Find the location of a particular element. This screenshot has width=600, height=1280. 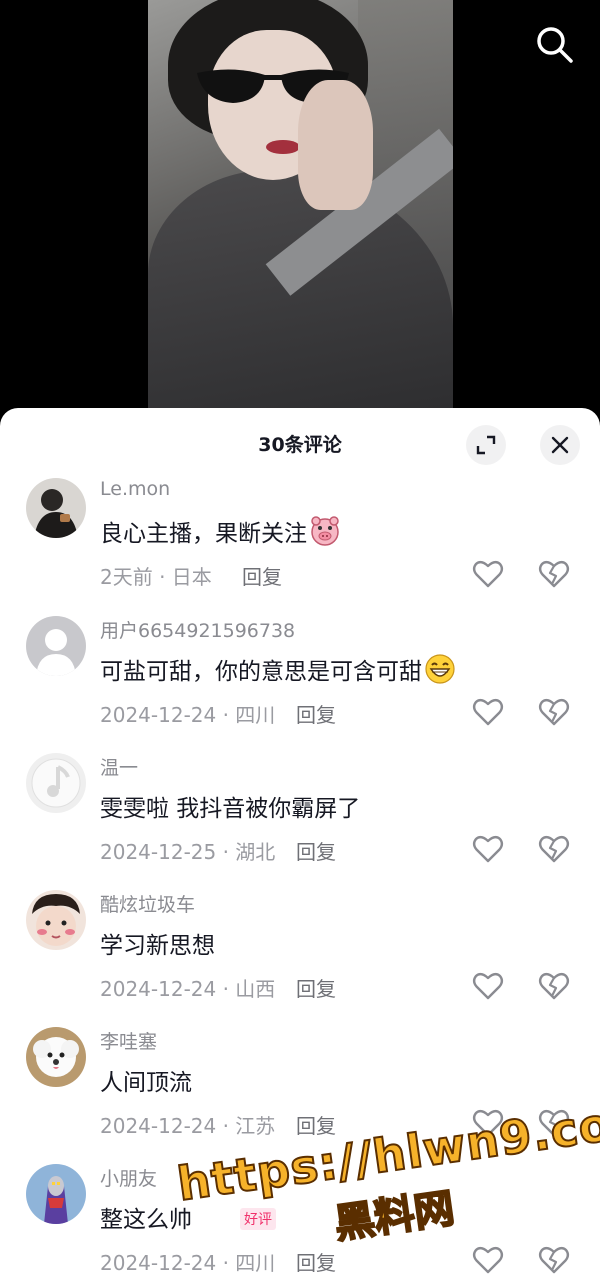

username: 李哇塞 is located at coordinates (128, 1040).